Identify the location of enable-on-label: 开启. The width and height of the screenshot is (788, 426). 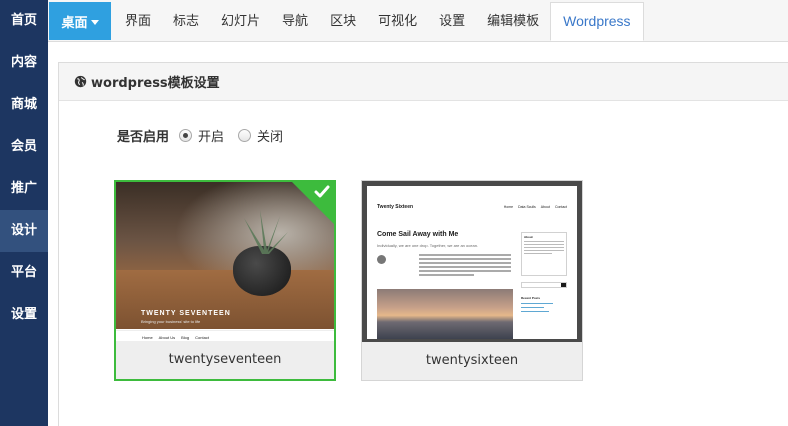
(211, 135).